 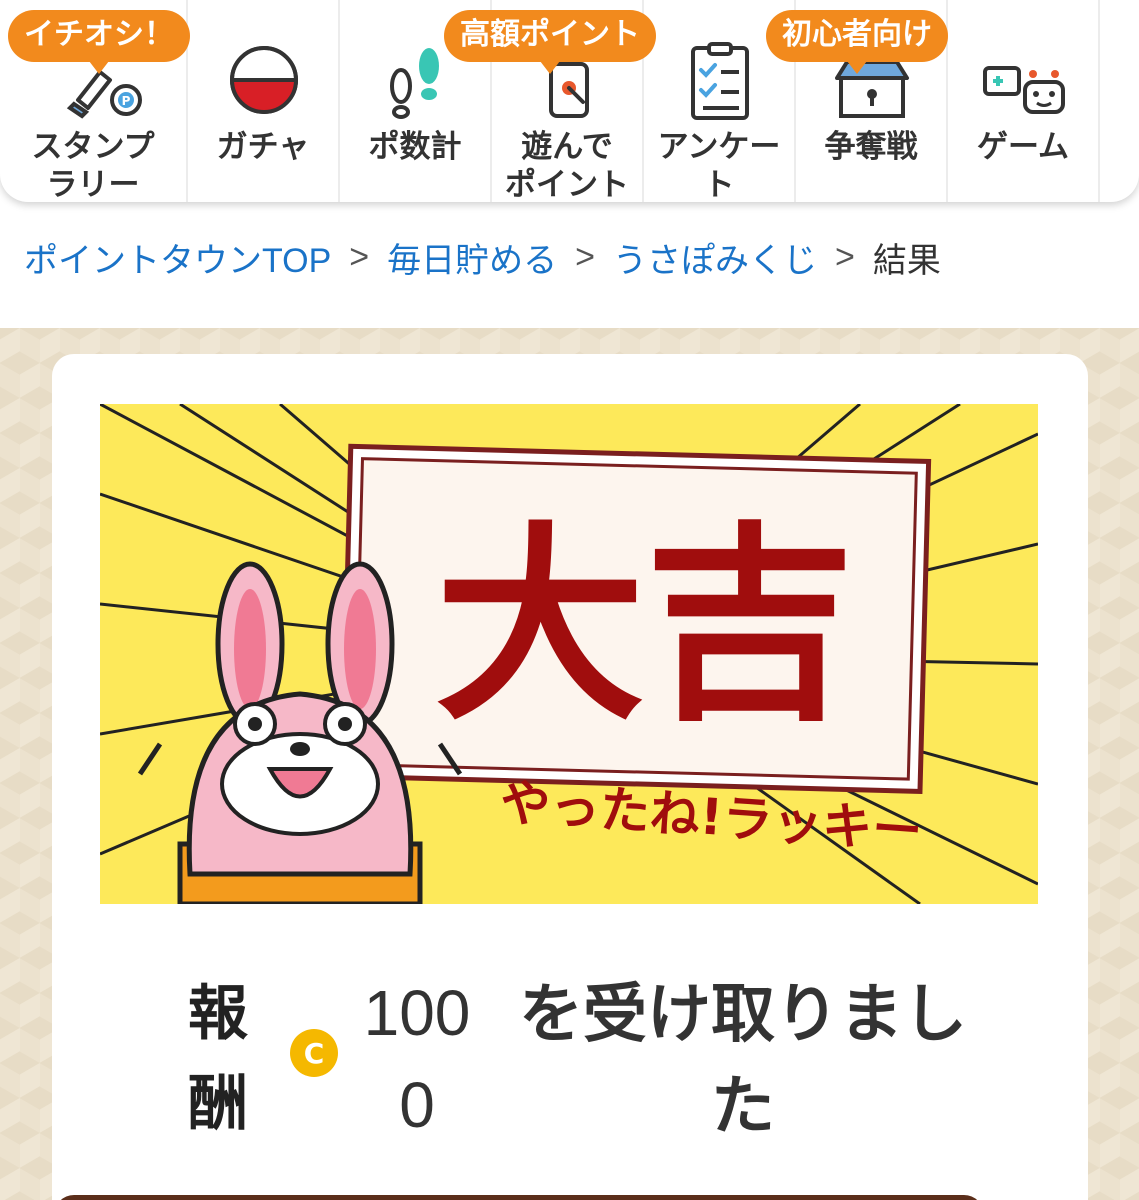 What do you see at coordinates (519, 1197) in the screenshot?
I see `next-button` at bounding box center [519, 1197].